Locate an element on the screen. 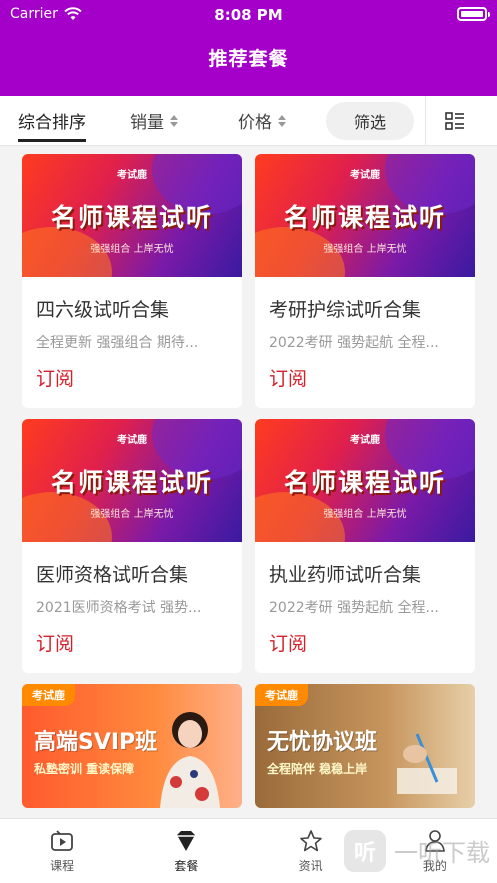 The height and width of the screenshot is (883, 497). bottom-tab-bar: 课程 套餐 资讯 我的 is located at coordinates (248, 850).